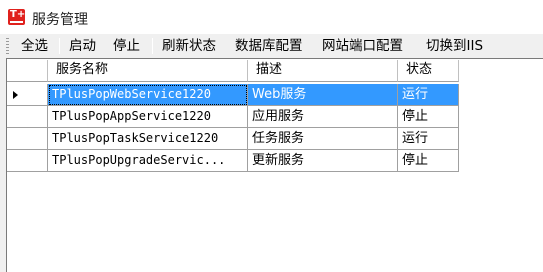  Describe the element at coordinates (82, 46) in the screenshot. I see `start-button: 启动` at that location.